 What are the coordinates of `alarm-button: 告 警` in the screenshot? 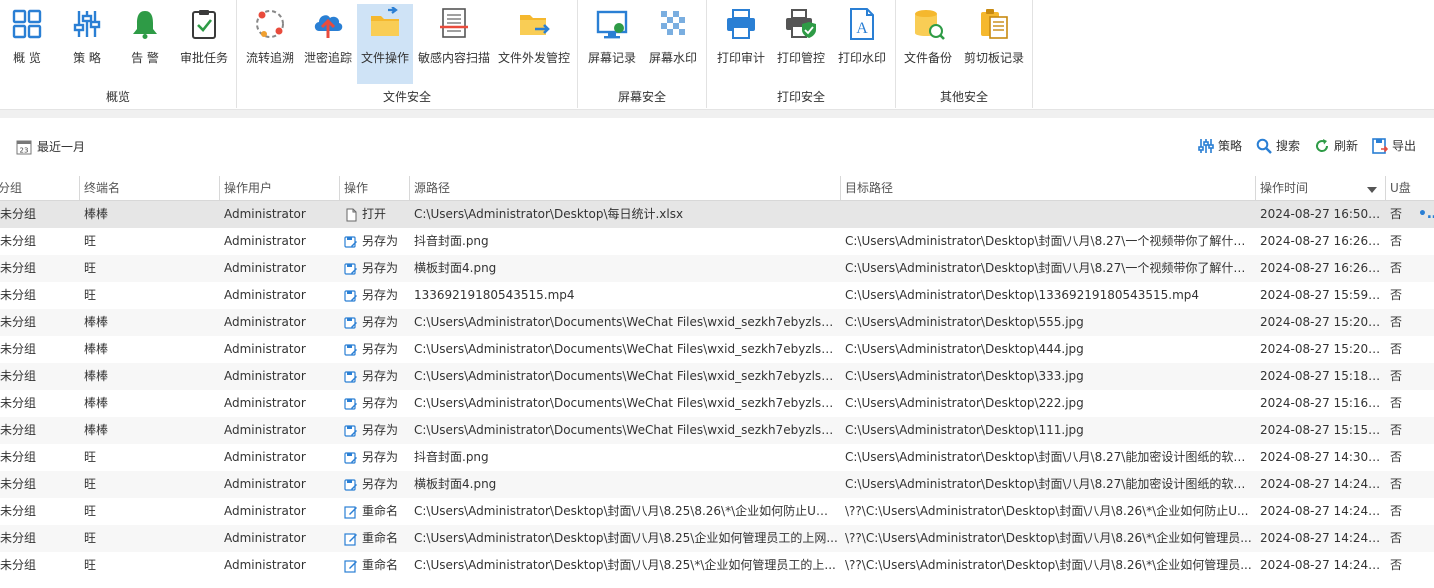 It's located at (145, 44).